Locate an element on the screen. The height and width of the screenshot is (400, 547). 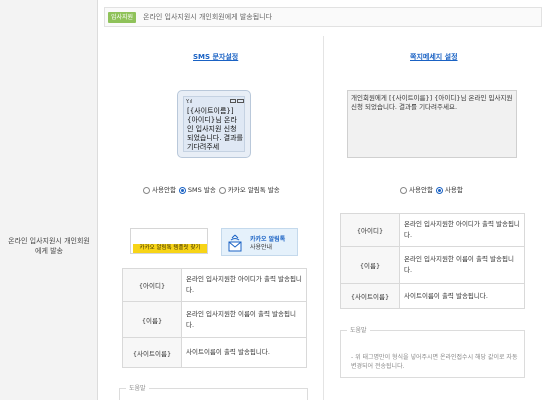
kakao-template-find-button: 카카오 알림톡 템플릿 찾기 is located at coordinates (170, 248).